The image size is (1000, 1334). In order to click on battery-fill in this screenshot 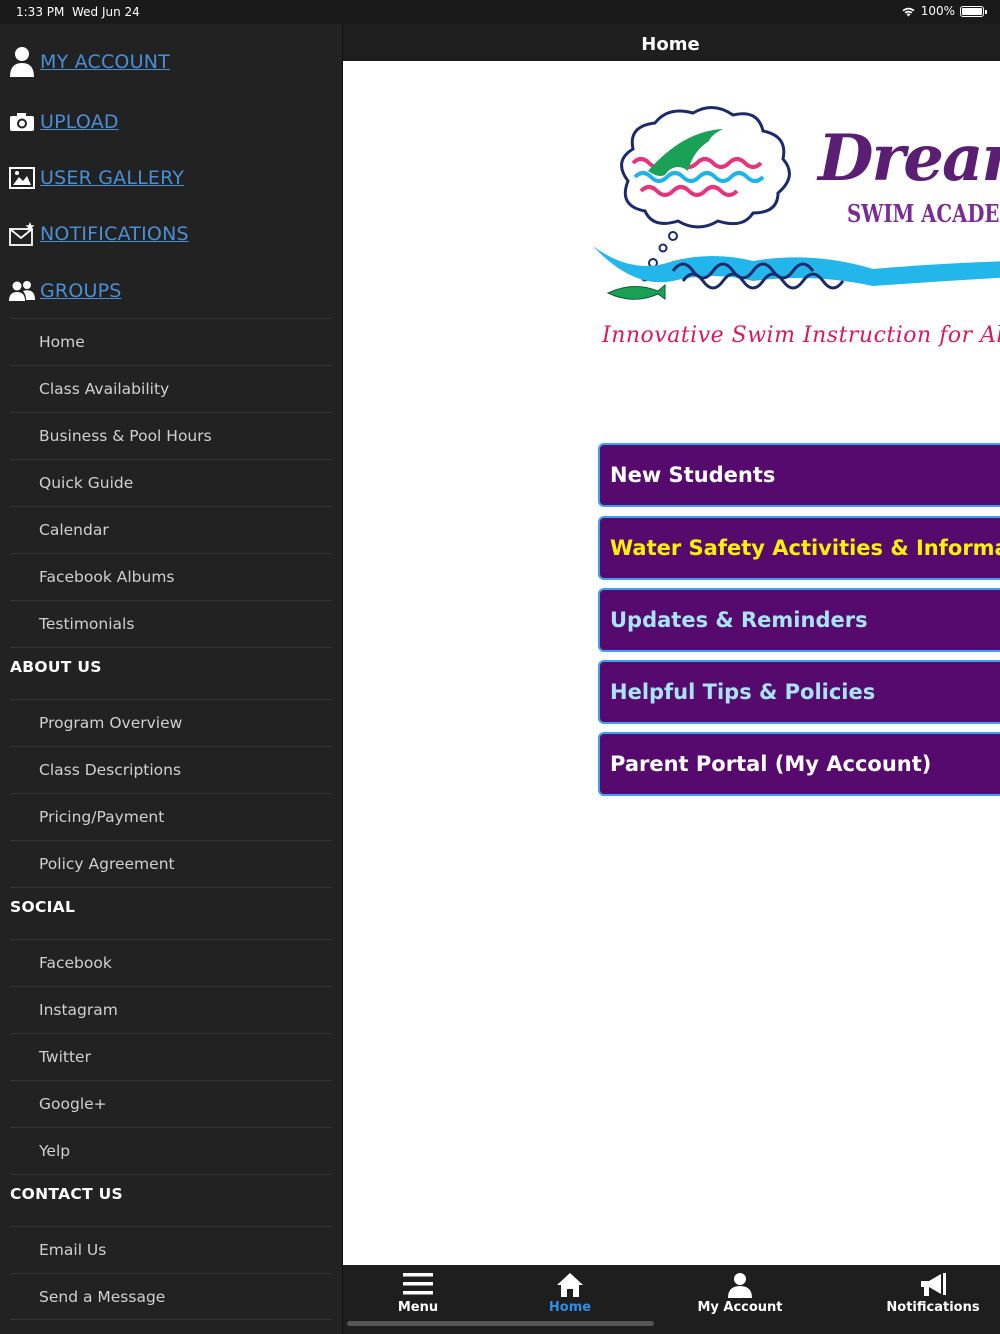, I will do `click(972, 11)`.